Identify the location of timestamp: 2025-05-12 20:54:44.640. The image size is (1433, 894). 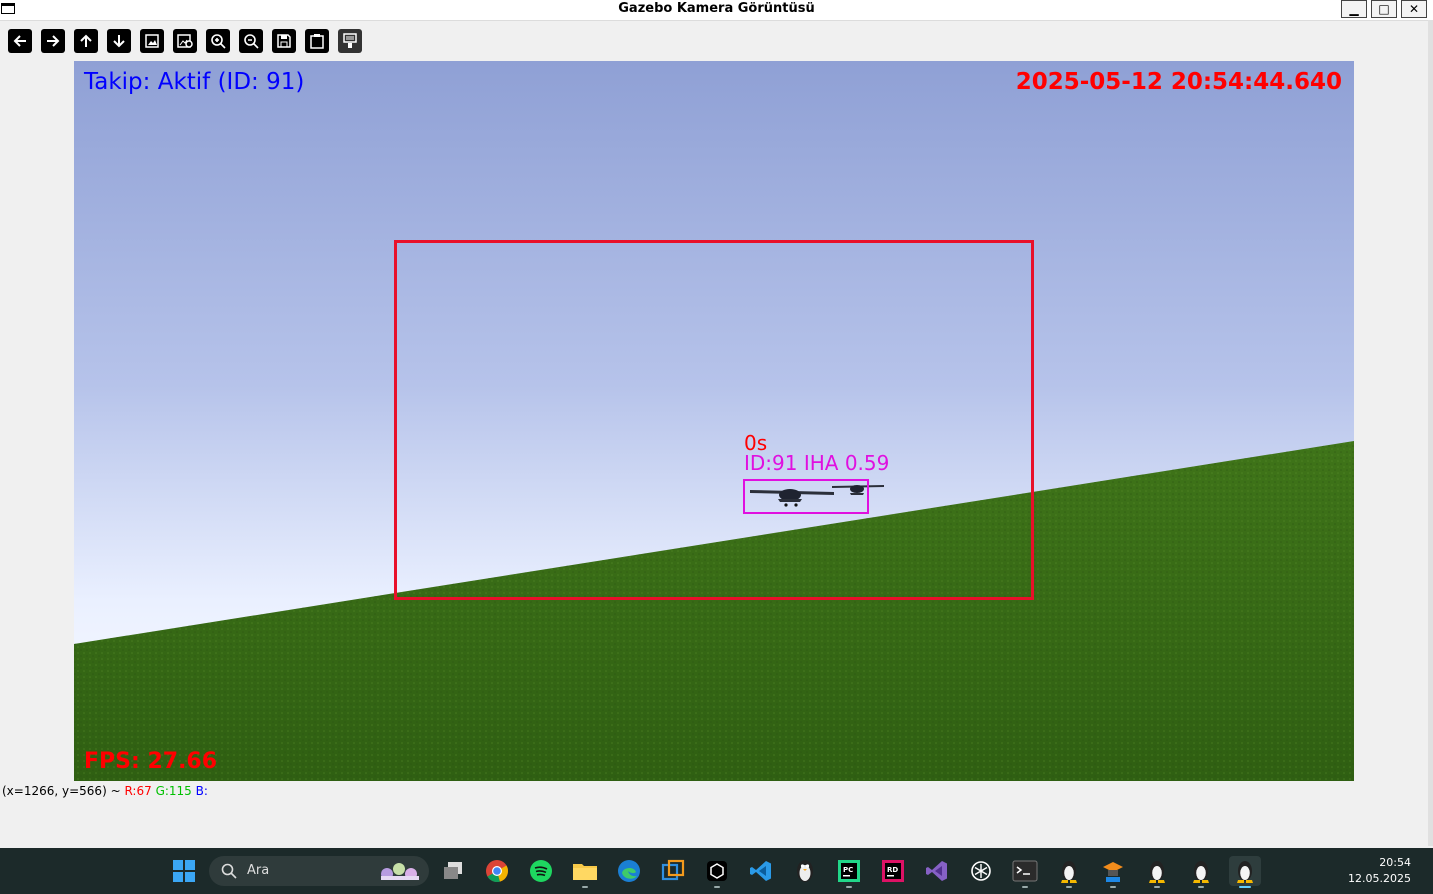
(1178, 82).